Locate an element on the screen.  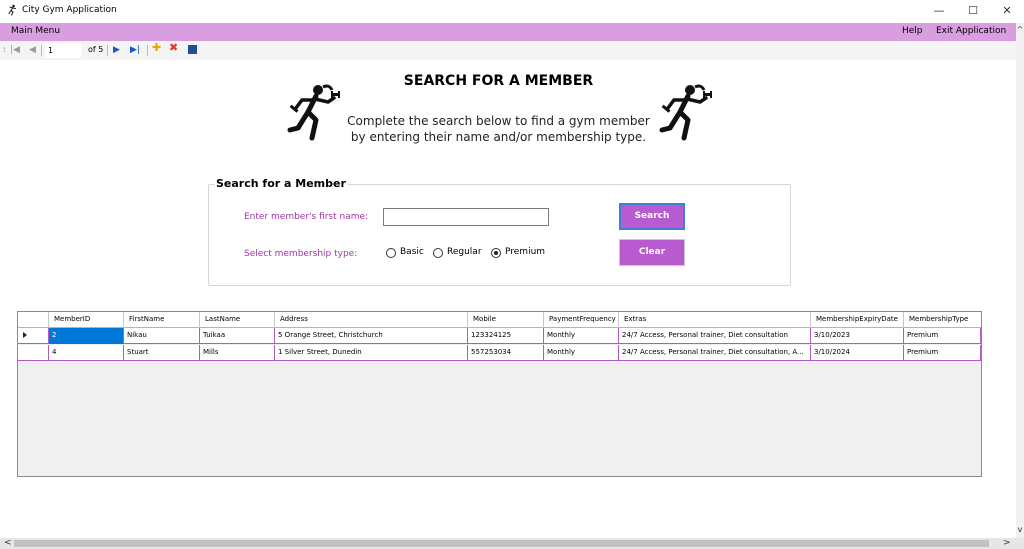
move-previous-icon: ◀ is located at coordinates (32, 50).